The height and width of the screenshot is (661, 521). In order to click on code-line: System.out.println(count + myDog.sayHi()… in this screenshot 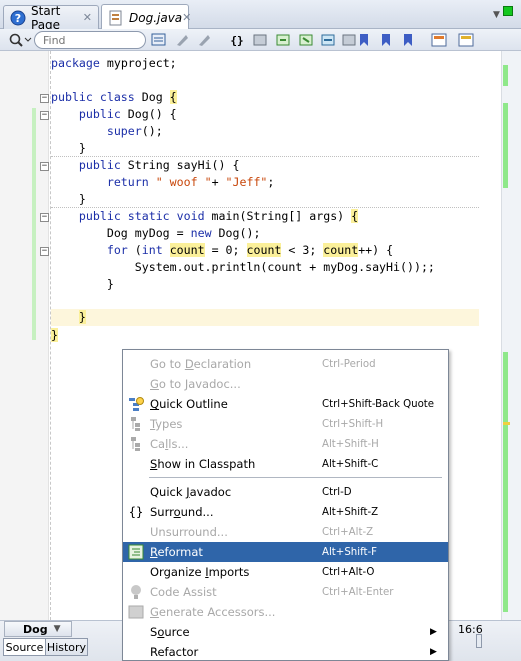, I will do `click(243, 267)`.